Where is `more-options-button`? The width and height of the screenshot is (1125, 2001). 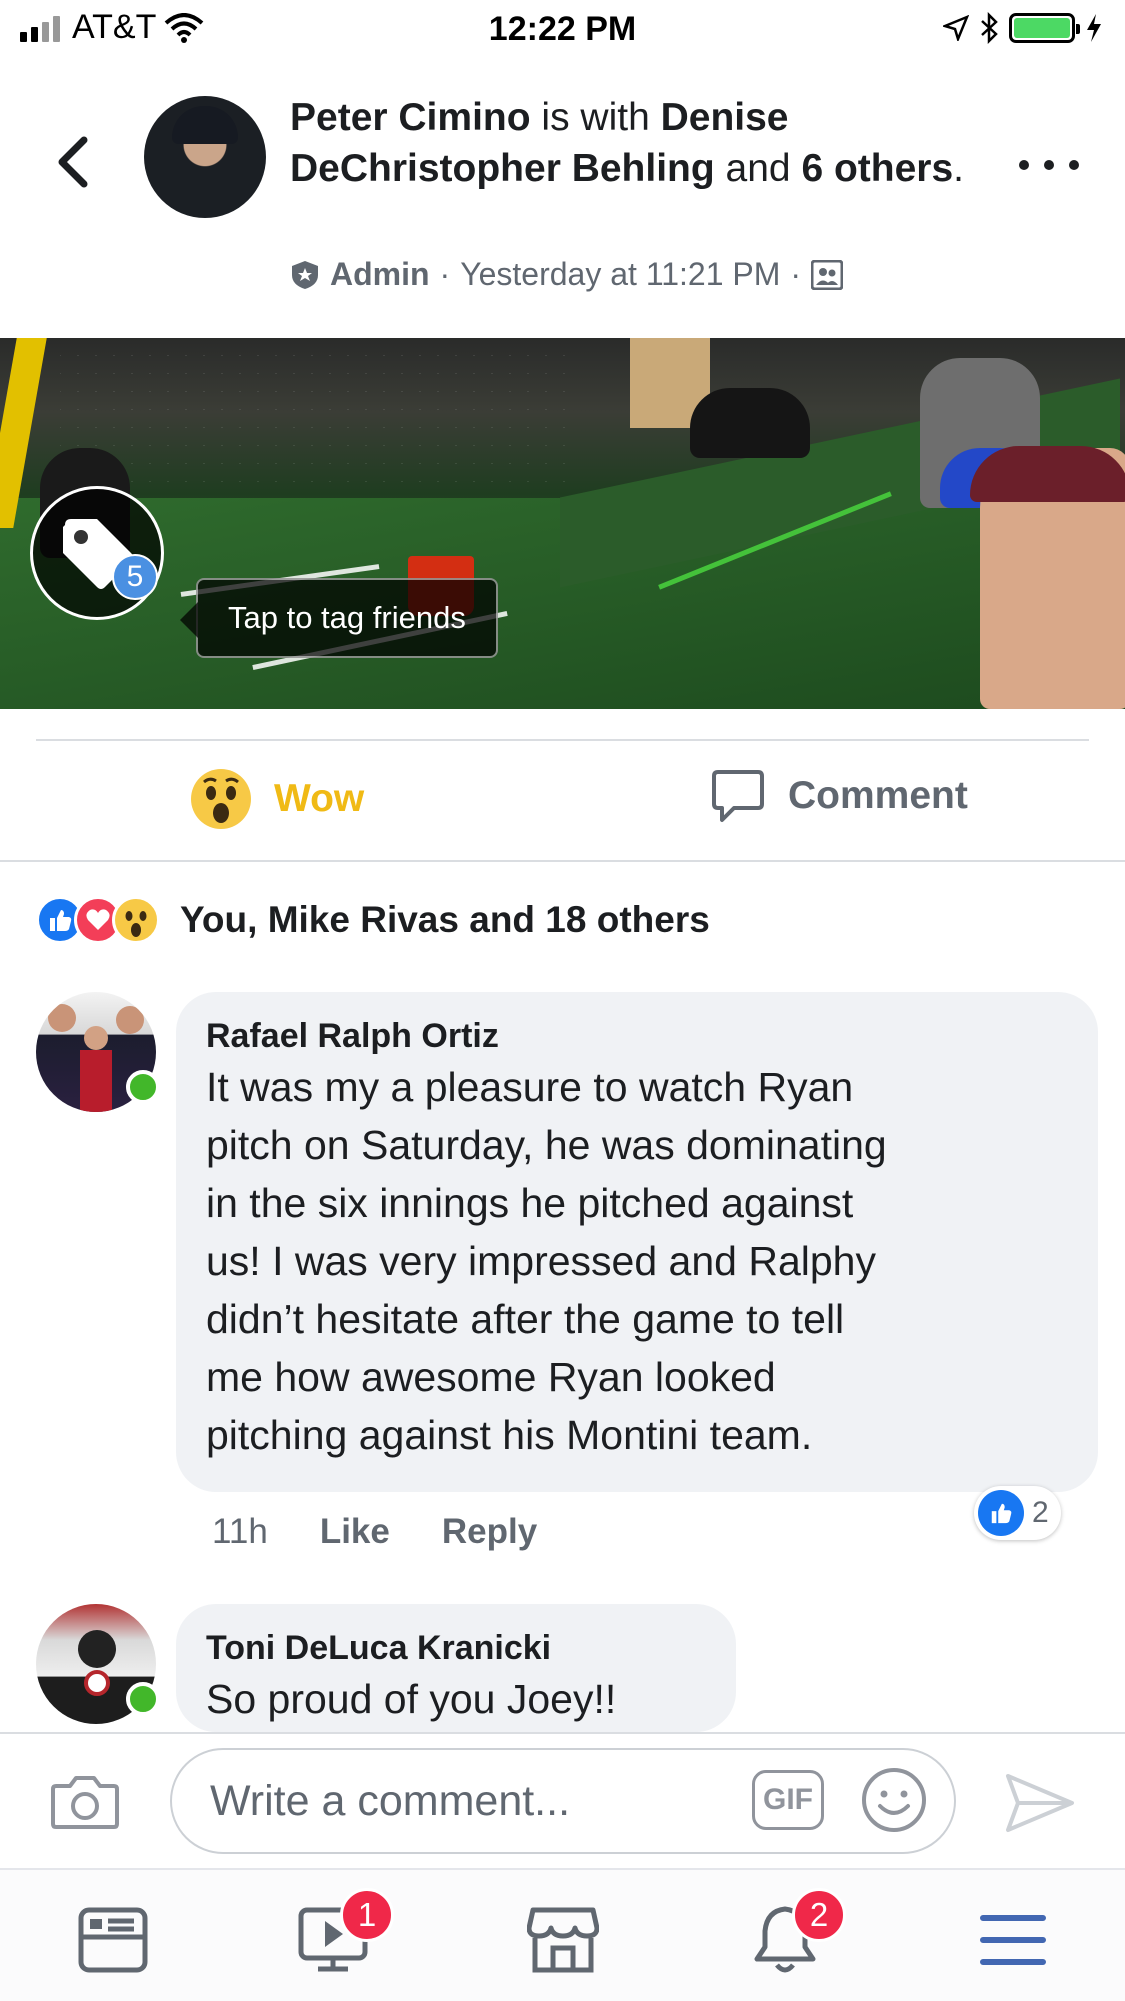 more-options-button is located at coordinates (1049, 165).